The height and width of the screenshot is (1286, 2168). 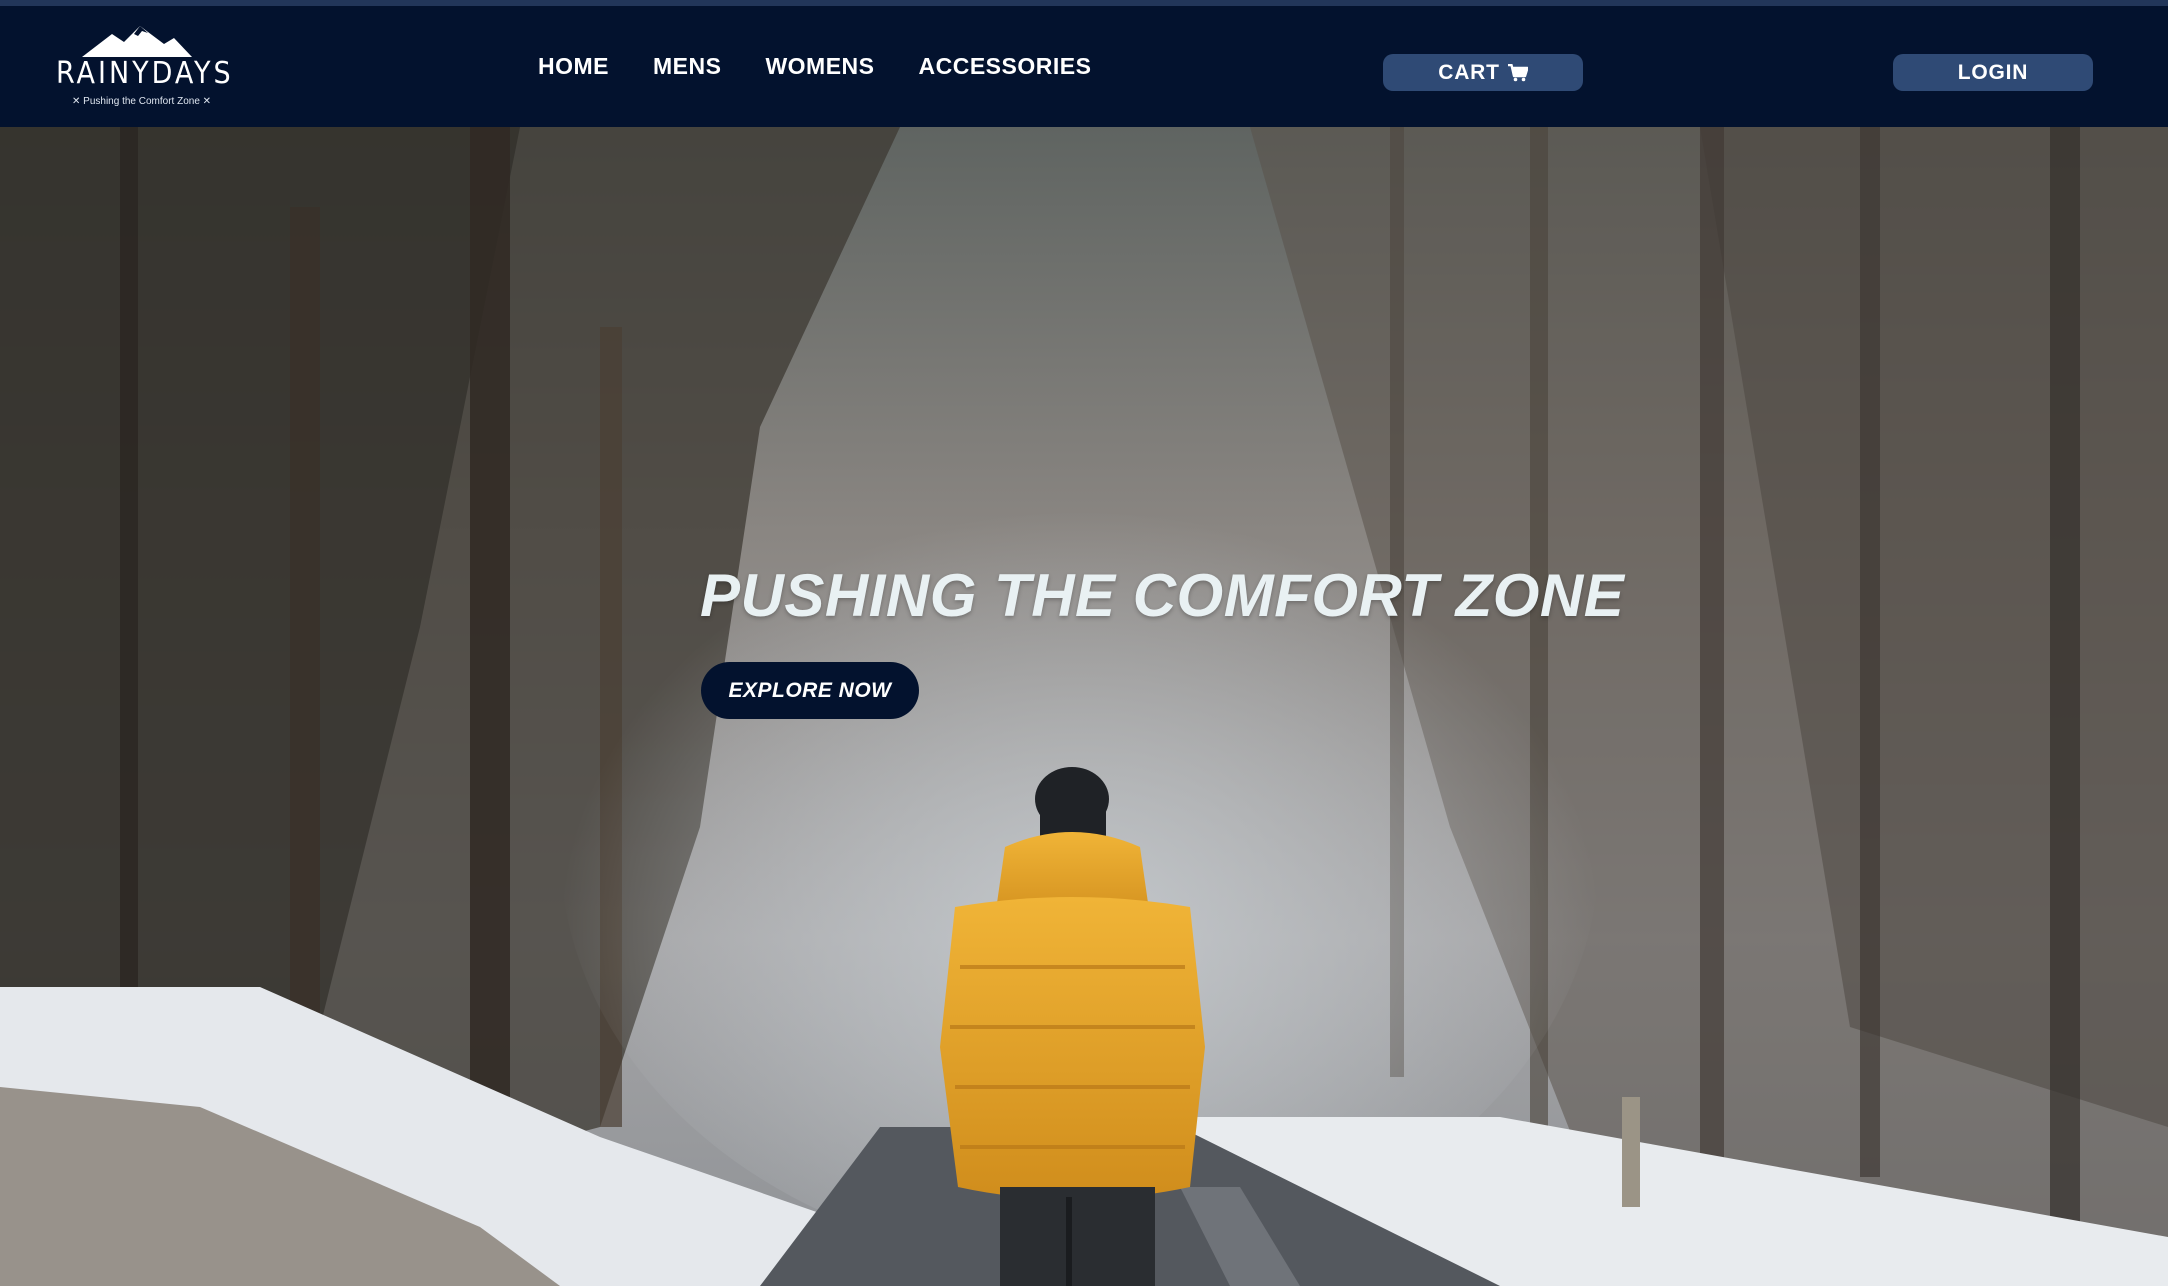 What do you see at coordinates (810, 690) in the screenshot?
I see `explore-now-button: EXPLORE NOW` at bounding box center [810, 690].